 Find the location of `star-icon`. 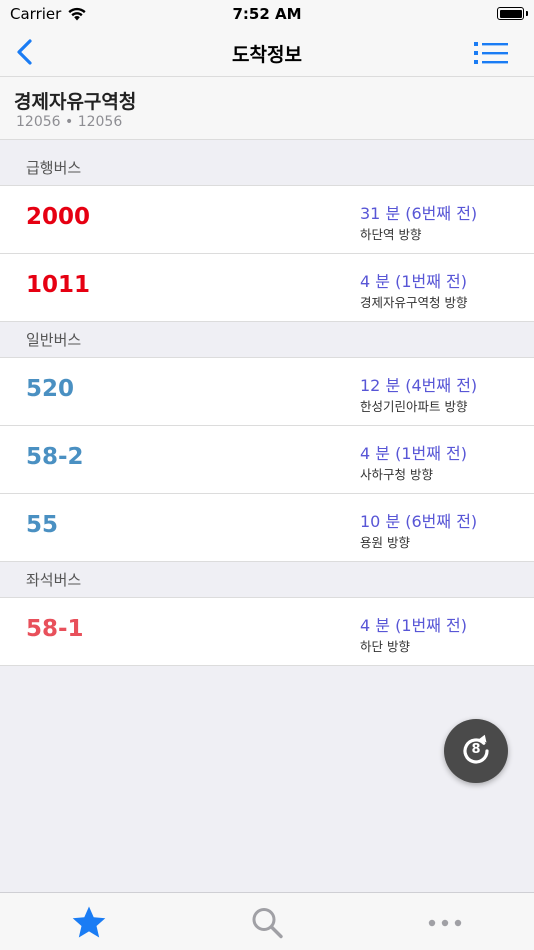

star-icon is located at coordinates (89, 922).